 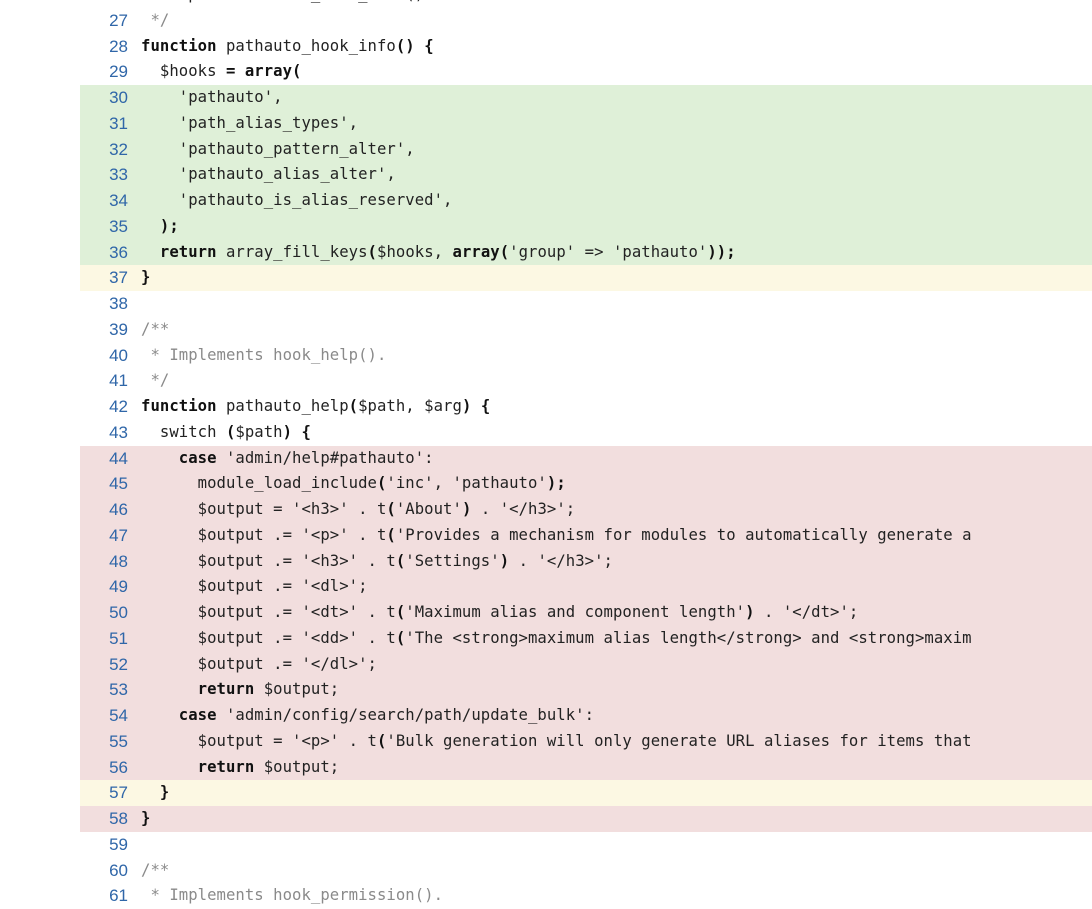 I want to click on line-number: 61, so click(x=64, y=896).